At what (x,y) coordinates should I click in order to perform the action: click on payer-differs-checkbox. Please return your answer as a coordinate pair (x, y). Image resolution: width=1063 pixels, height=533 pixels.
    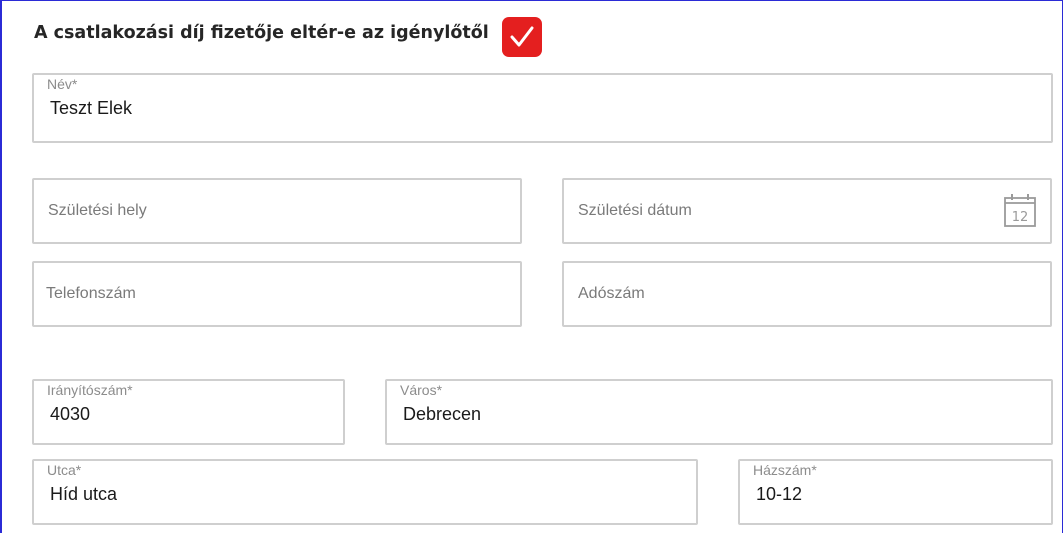
    Looking at the image, I should click on (522, 37).